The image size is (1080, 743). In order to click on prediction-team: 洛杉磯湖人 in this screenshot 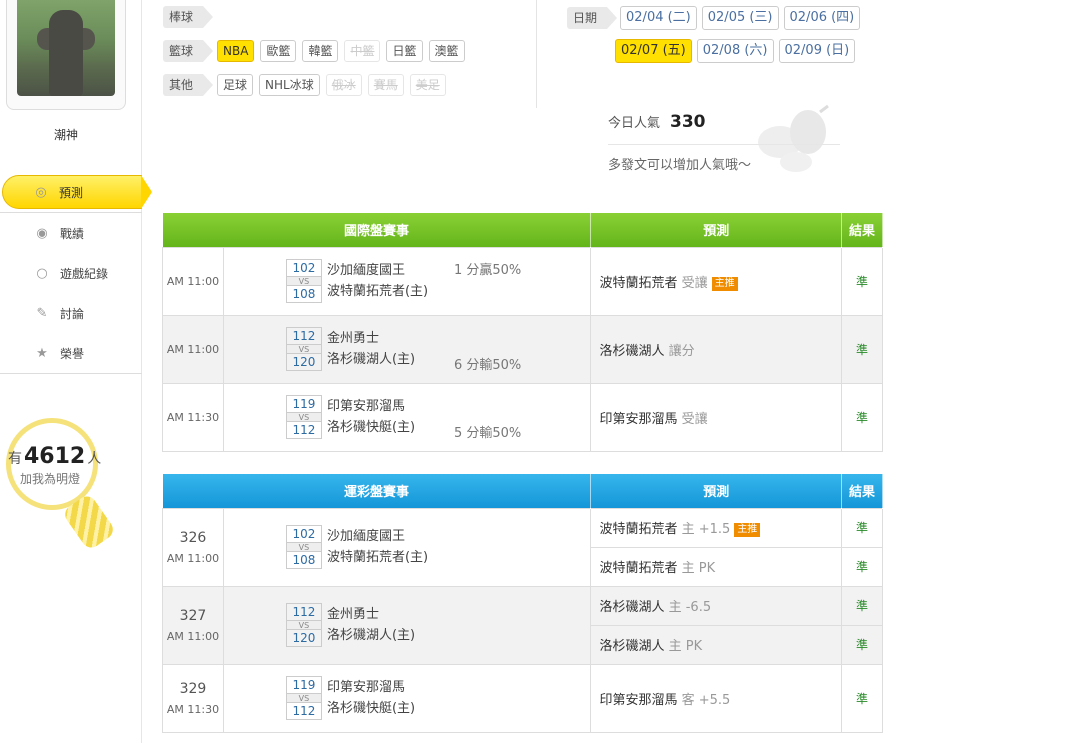, I will do `click(632, 351)`.